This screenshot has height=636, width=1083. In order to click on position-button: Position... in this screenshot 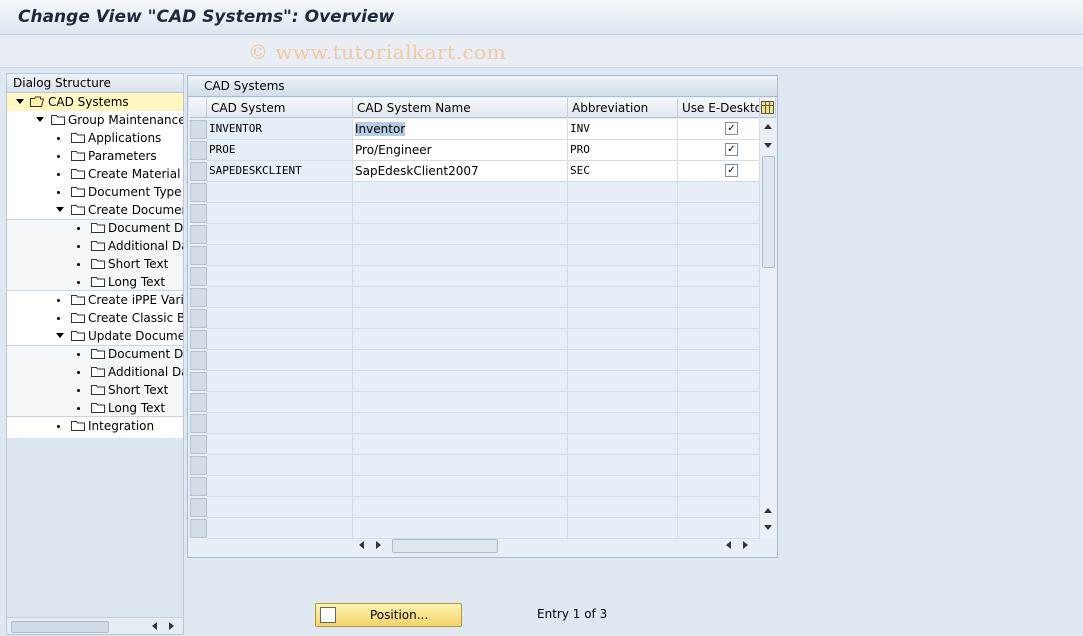, I will do `click(388, 615)`.